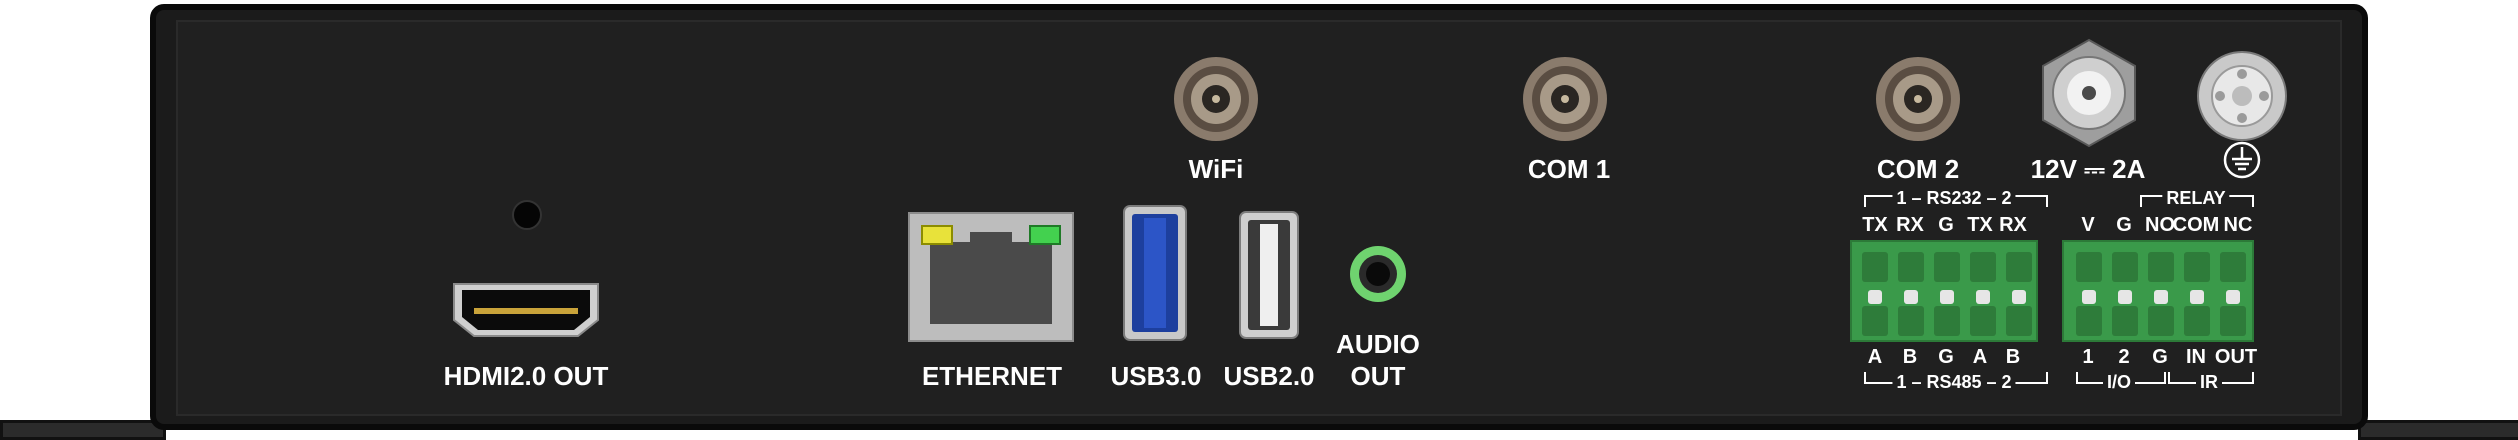  Describe the element at coordinates (527, 215) in the screenshot. I see `reset-pinhole` at that location.